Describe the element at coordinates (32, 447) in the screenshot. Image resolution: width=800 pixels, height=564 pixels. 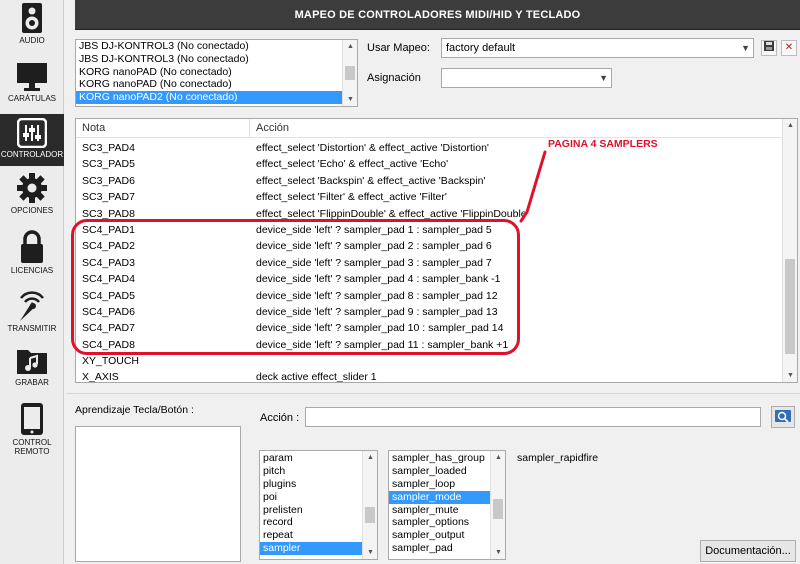
I see `sidebar-item-label: CONTROL REMOTO` at that location.